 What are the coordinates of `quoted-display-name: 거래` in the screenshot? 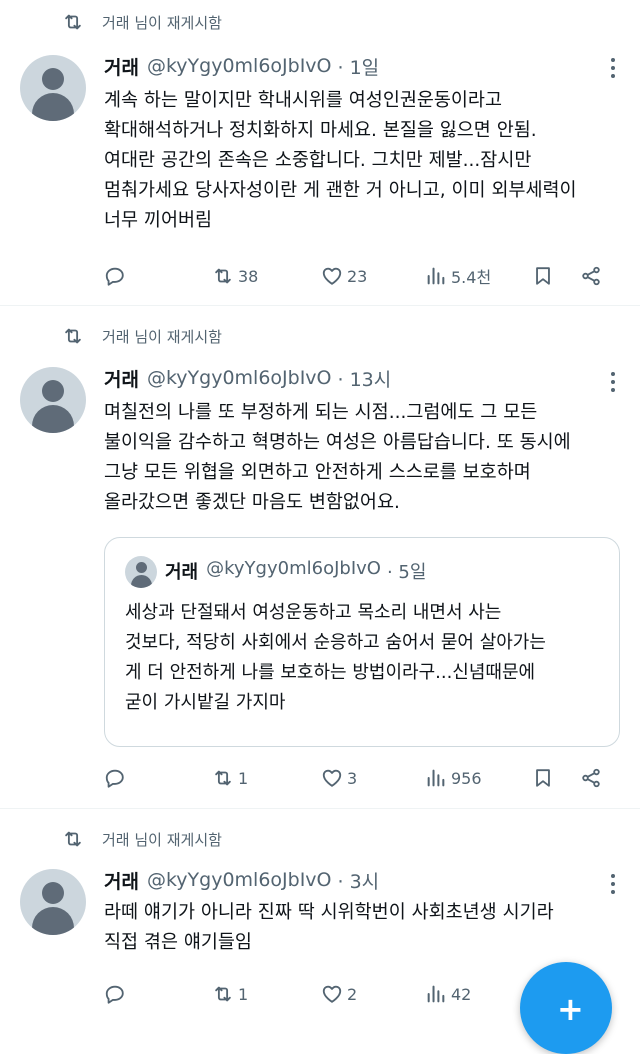 It's located at (182, 572).